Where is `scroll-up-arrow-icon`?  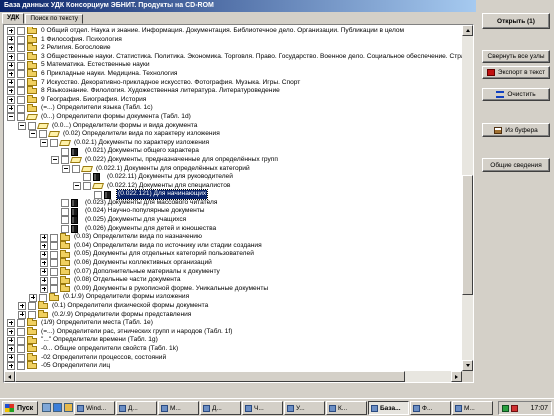 scroll-up-arrow-icon is located at coordinates (467, 30).